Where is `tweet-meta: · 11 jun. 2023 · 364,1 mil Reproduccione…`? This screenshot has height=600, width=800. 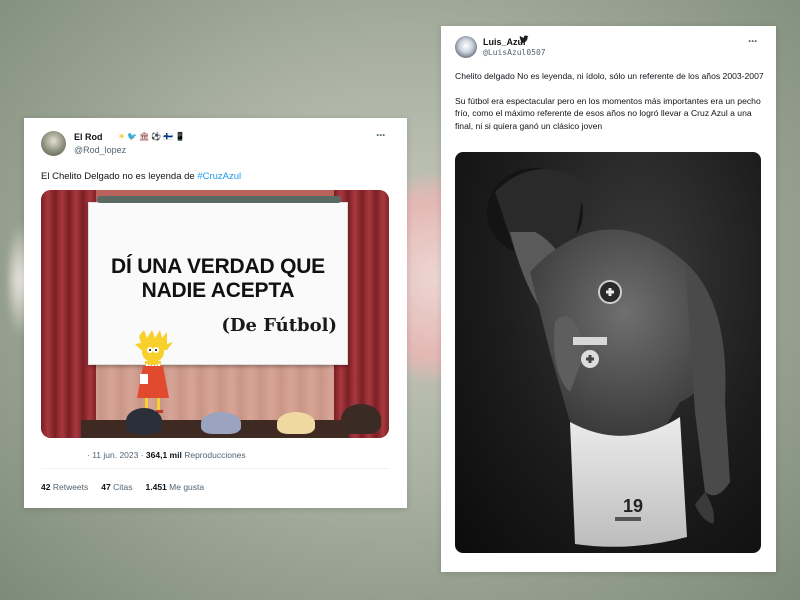 tweet-meta: · 11 jun. 2023 · 364,1 mil Reproduccione… is located at coordinates (166, 455).